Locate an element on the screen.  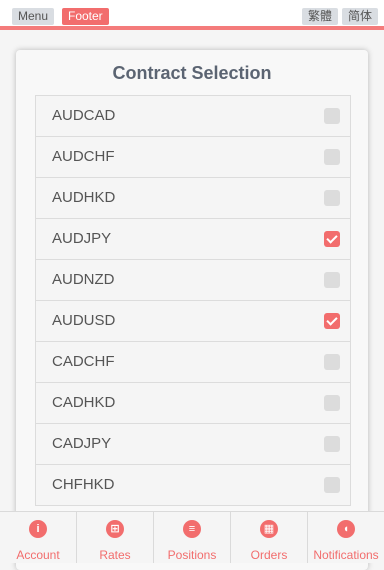
traditional-chinese-button: 繁體 is located at coordinates (320, 16).